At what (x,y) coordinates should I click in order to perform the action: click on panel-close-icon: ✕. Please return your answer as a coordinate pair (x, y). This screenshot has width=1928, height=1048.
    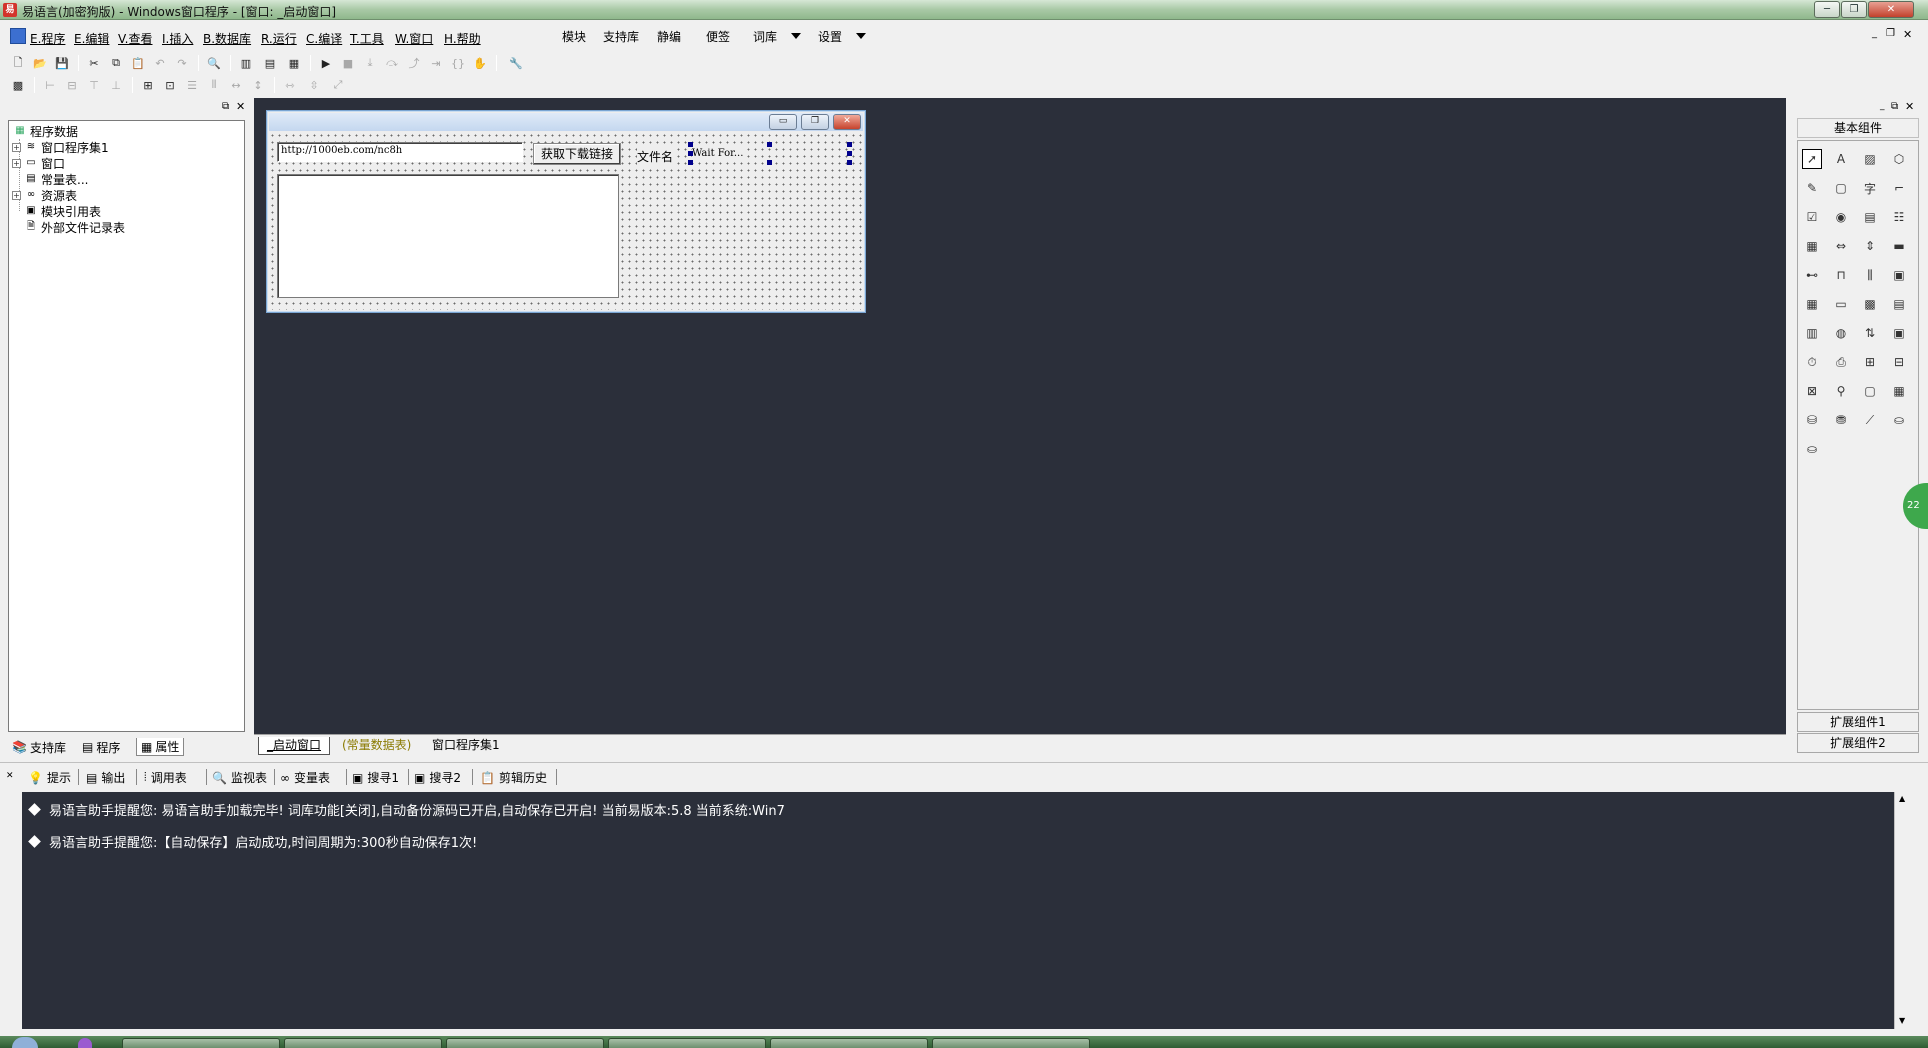
    Looking at the image, I should click on (1909, 106).